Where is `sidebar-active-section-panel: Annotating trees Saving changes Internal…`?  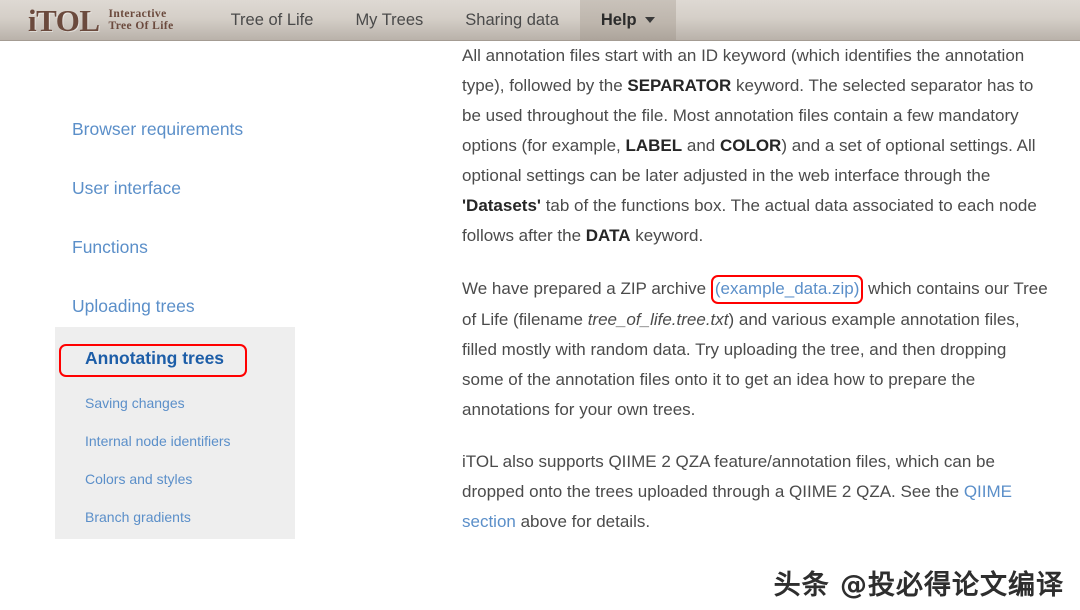
sidebar-active-section-panel: Annotating trees Saving changes Internal… is located at coordinates (175, 433).